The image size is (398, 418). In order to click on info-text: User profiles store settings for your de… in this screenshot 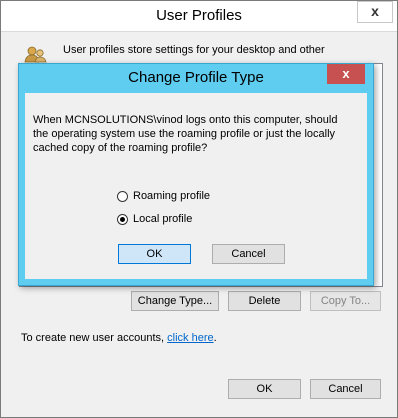, I will do `click(194, 50)`.